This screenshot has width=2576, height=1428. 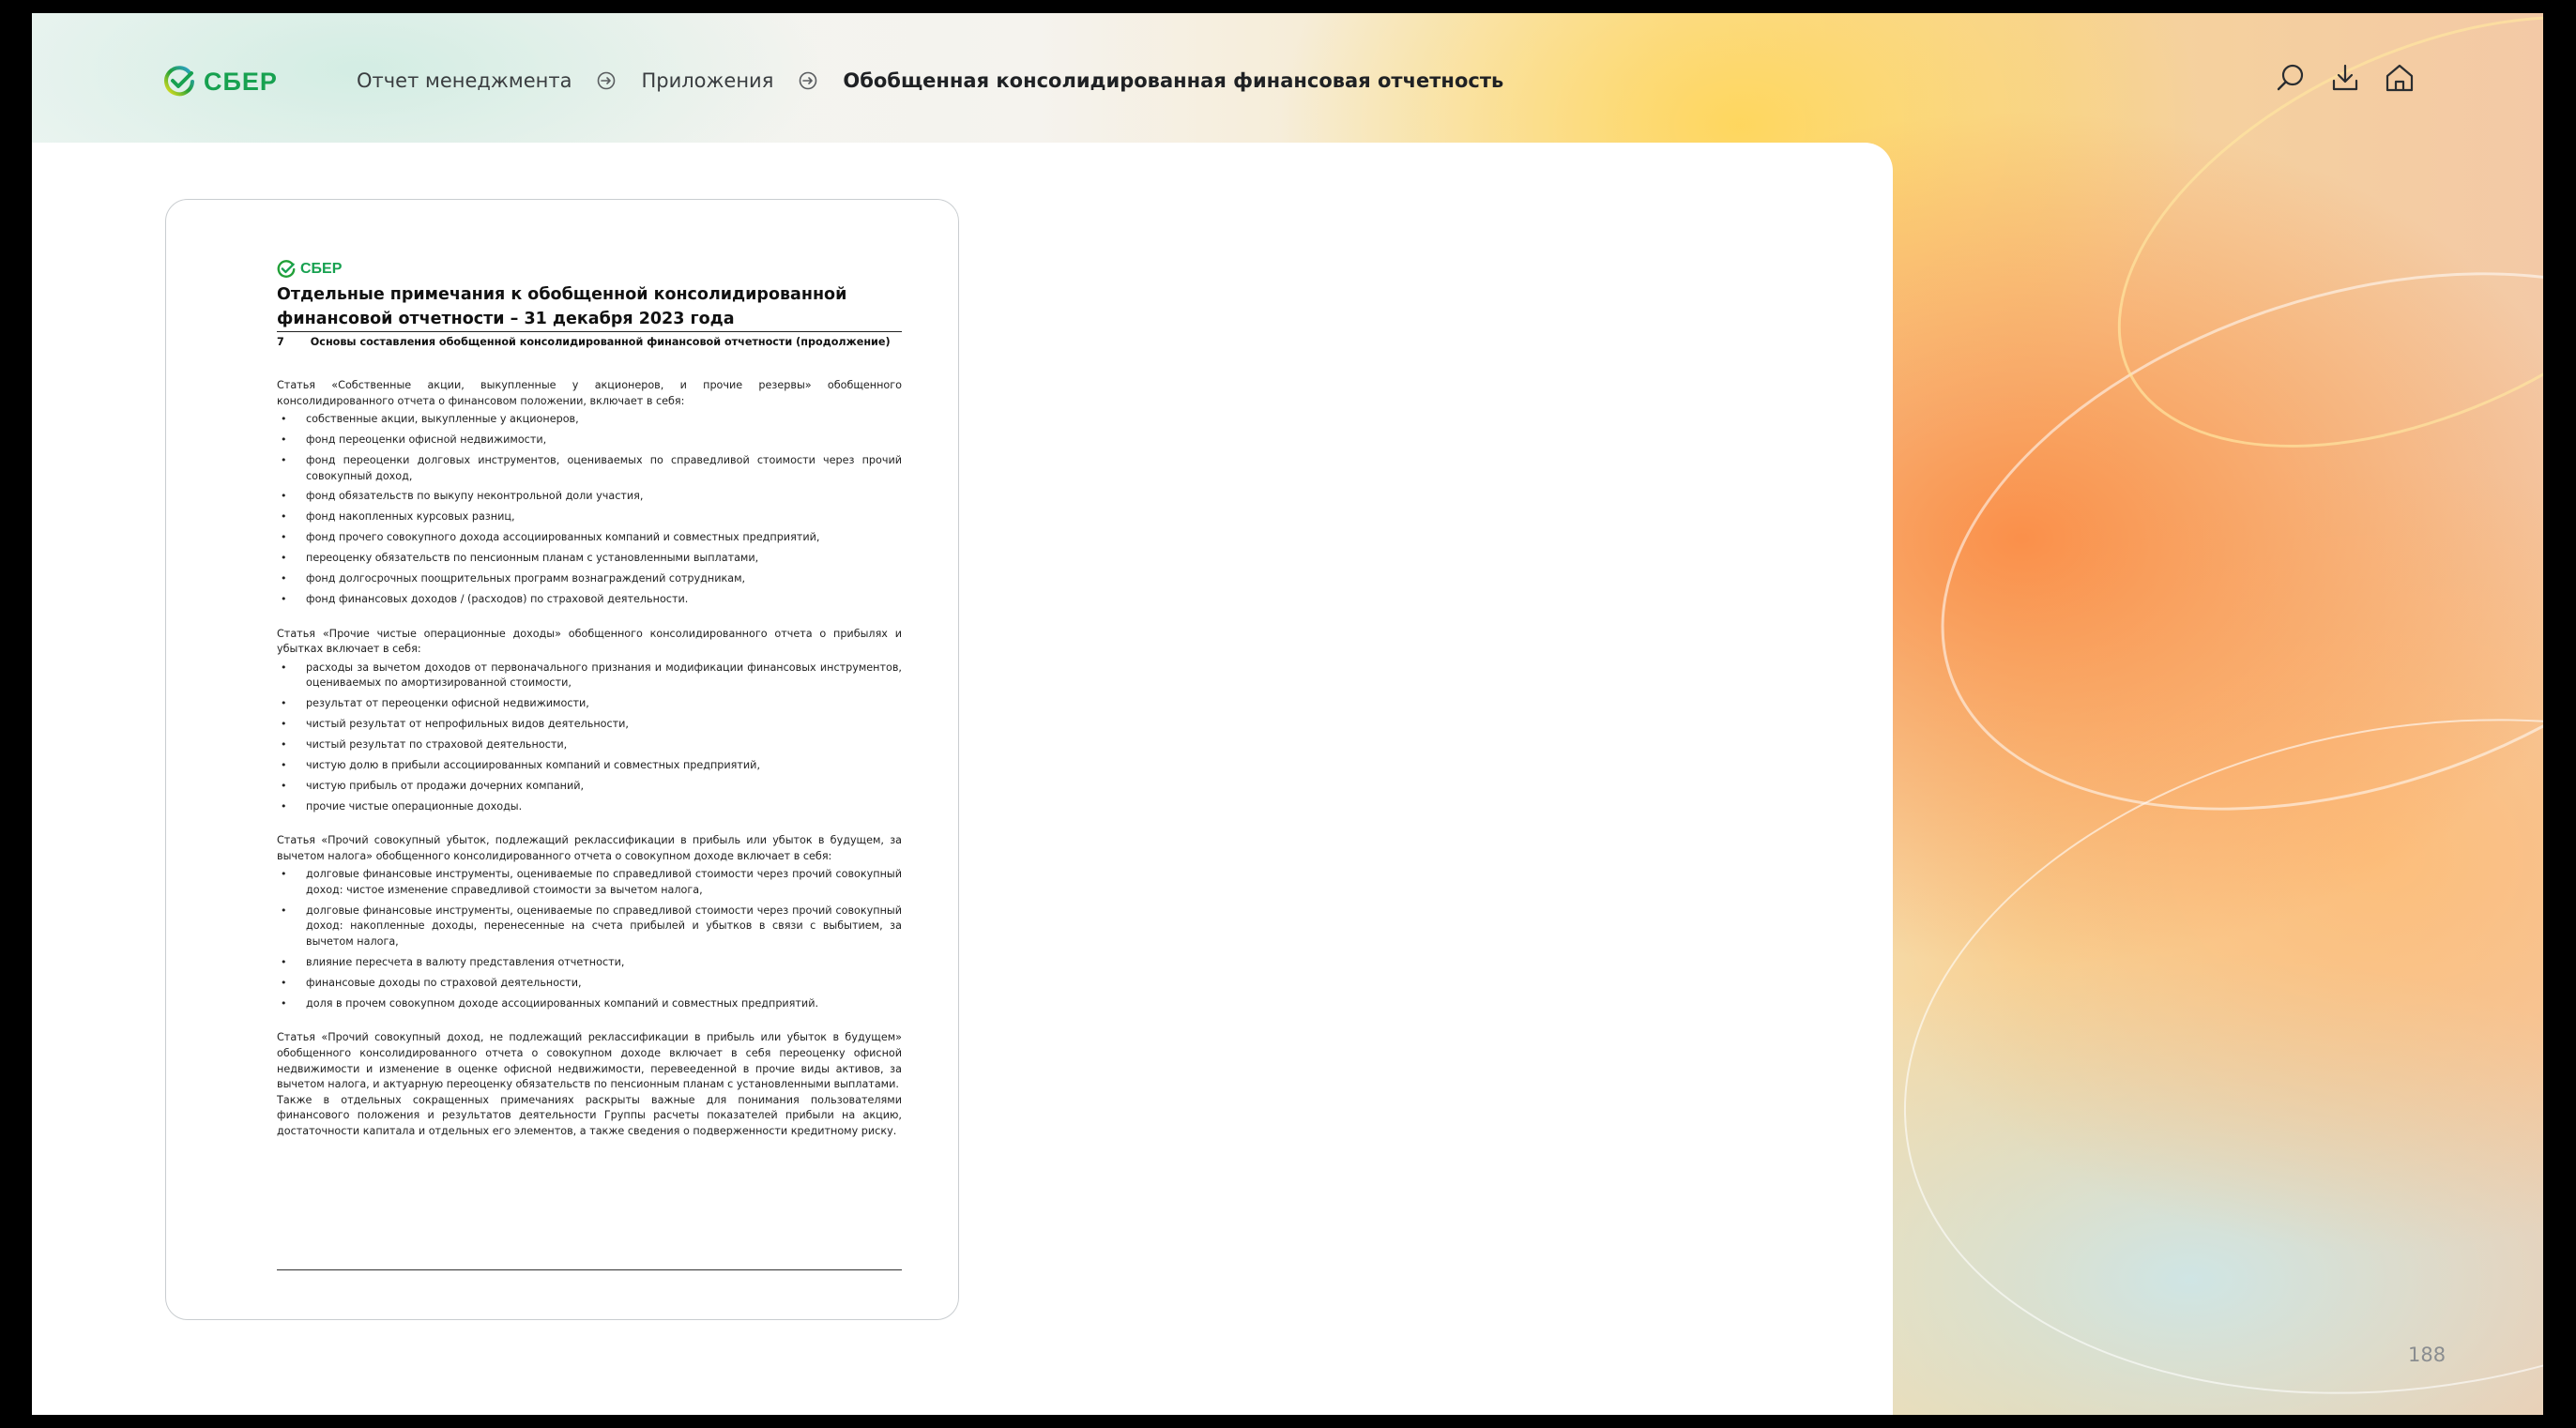 What do you see at coordinates (589, 807) in the screenshot?
I see `list-item: прочие чистые операционные доходы.` at bounding box center [589, 807].